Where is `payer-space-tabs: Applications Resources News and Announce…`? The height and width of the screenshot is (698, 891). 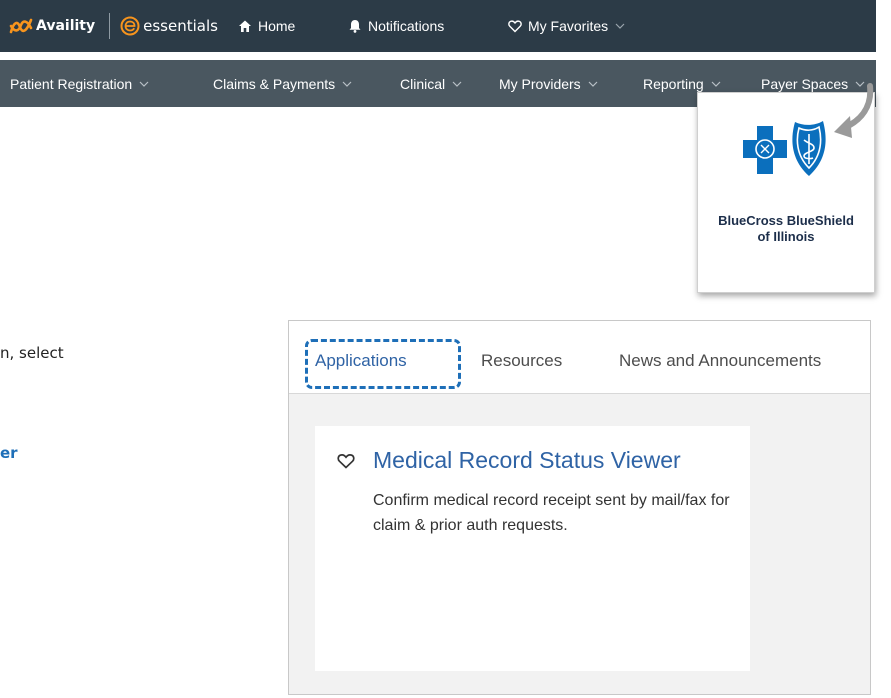
payer-space-tabs: Applications Resources News and Announce… is located at coordinates (579, 357).